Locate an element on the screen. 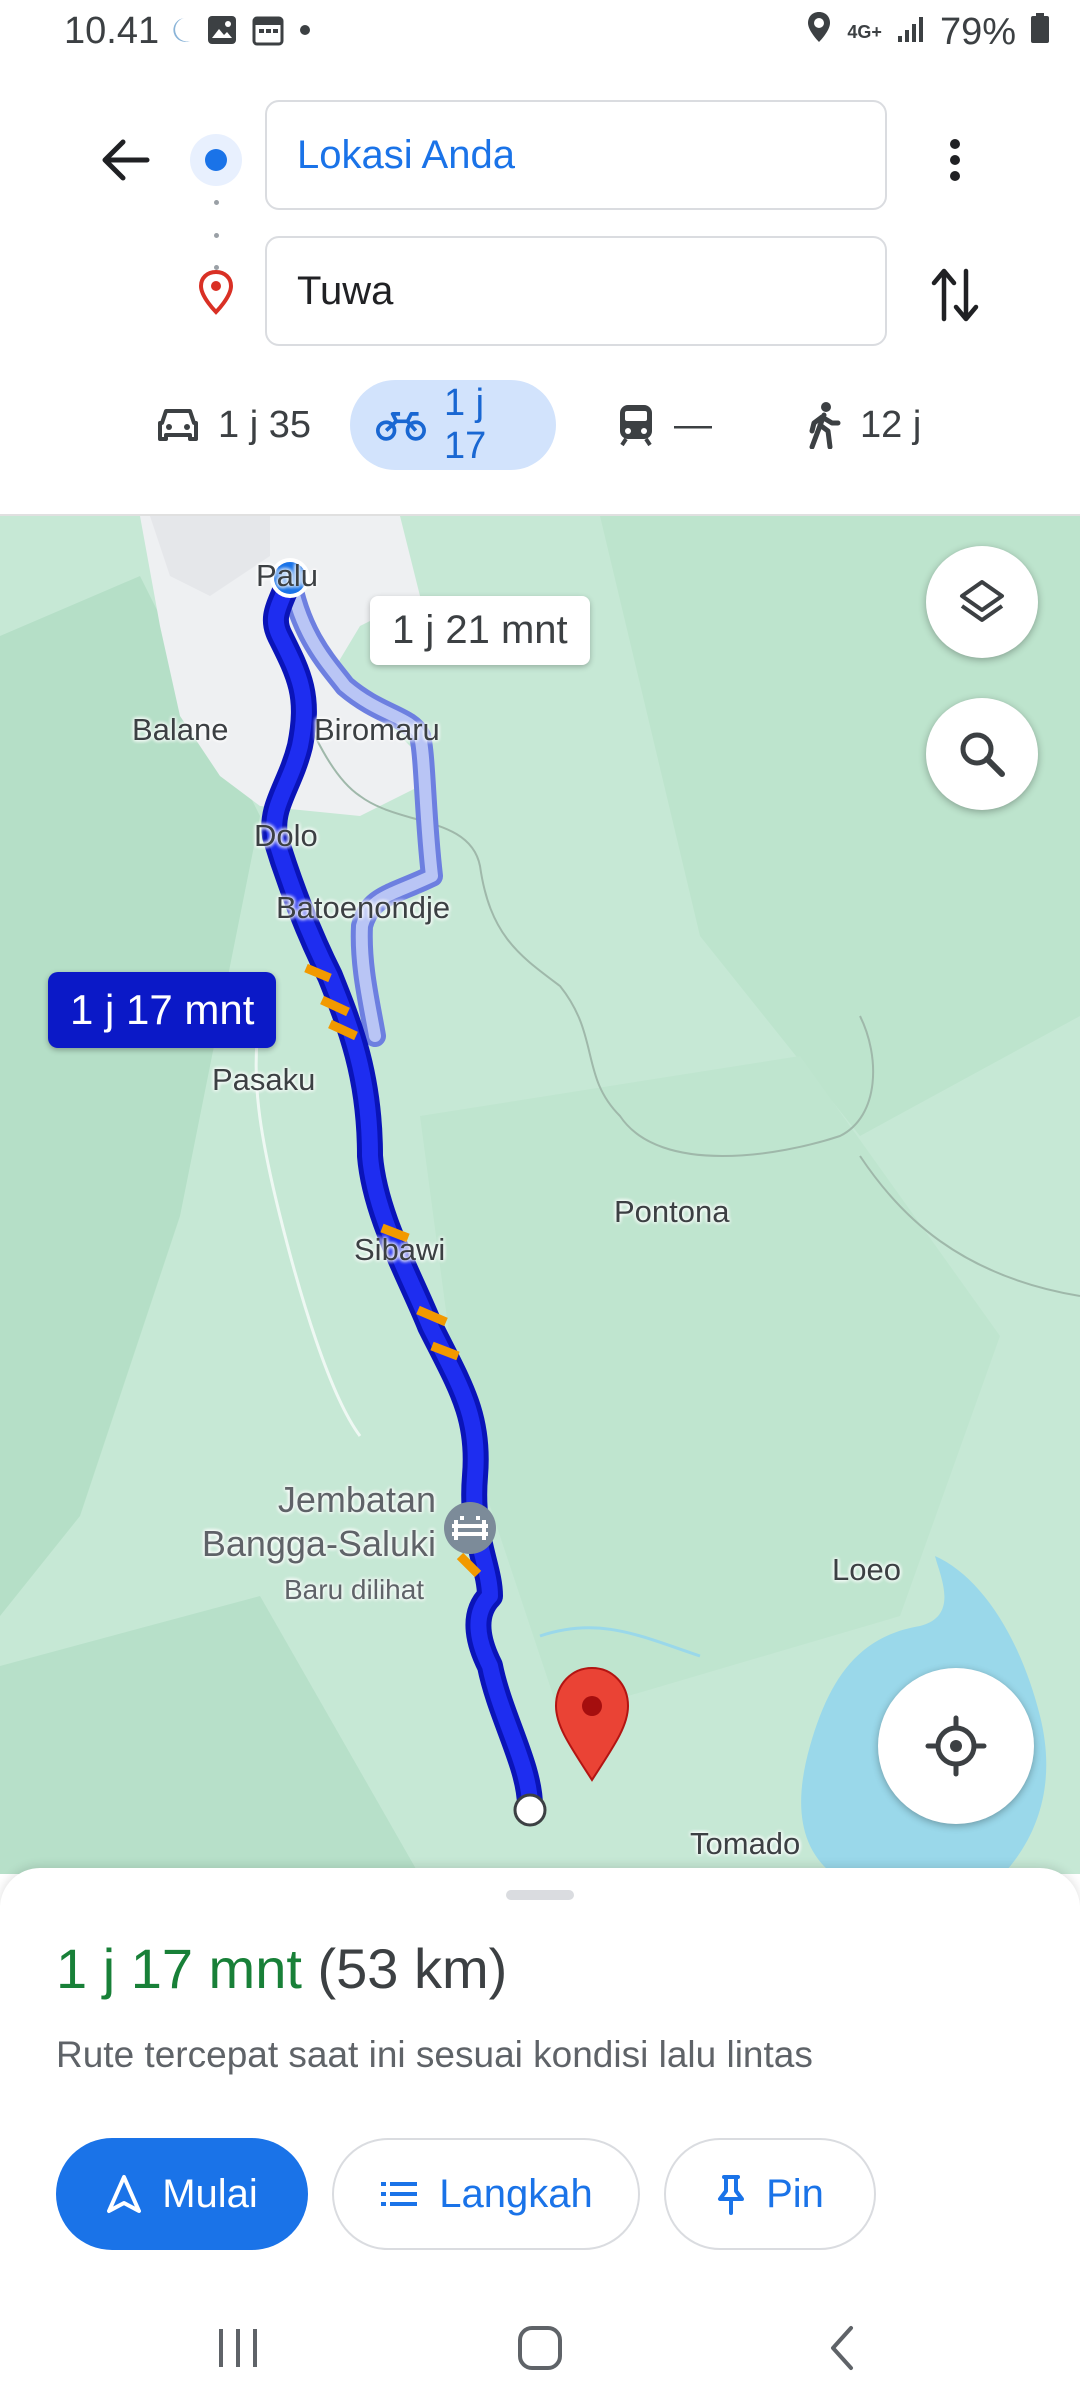  place-jembatan-line2: Bangga-Saluki is located at coordinates (318, 1543).